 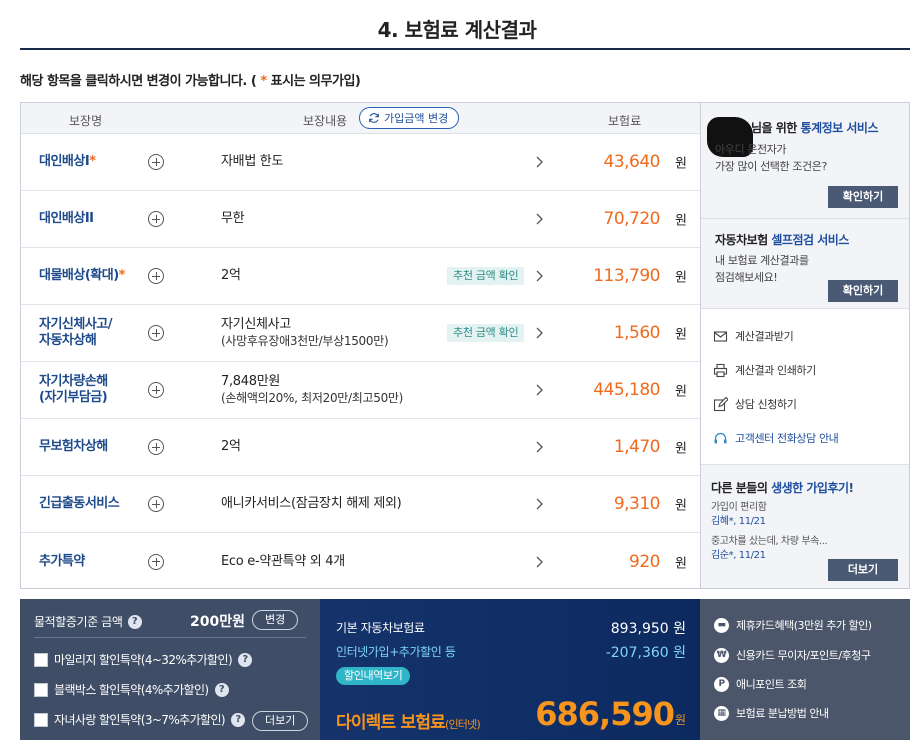 I want to click on printer-icon, so click(x=720, y=370).